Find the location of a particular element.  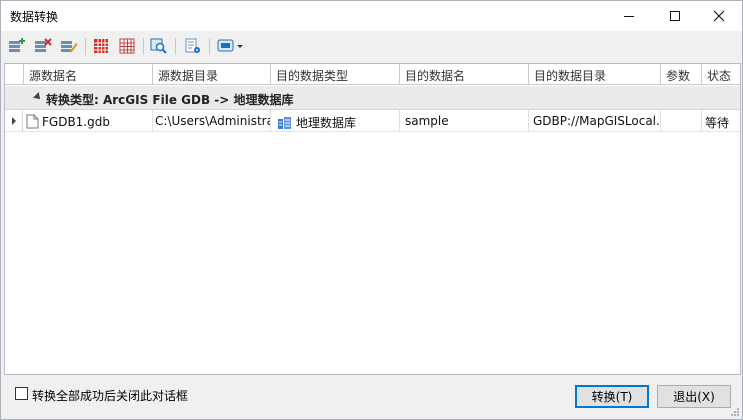

remove-data-icon is located at coordinates (43, 45).